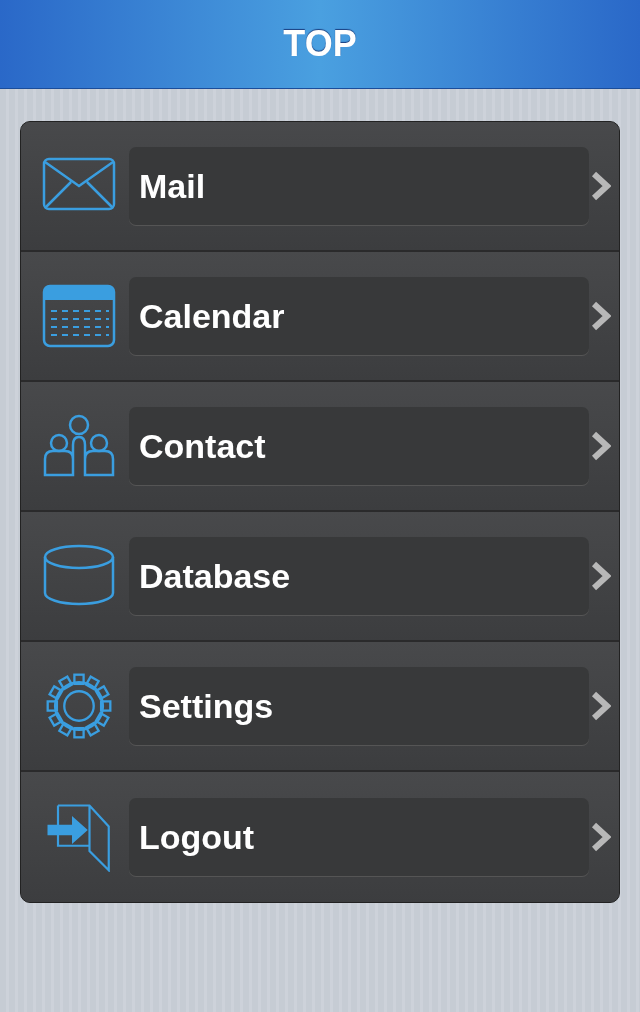 This screenshot has width=640, height=1012. I want to click on item-label: Logout, so click(359, 837).